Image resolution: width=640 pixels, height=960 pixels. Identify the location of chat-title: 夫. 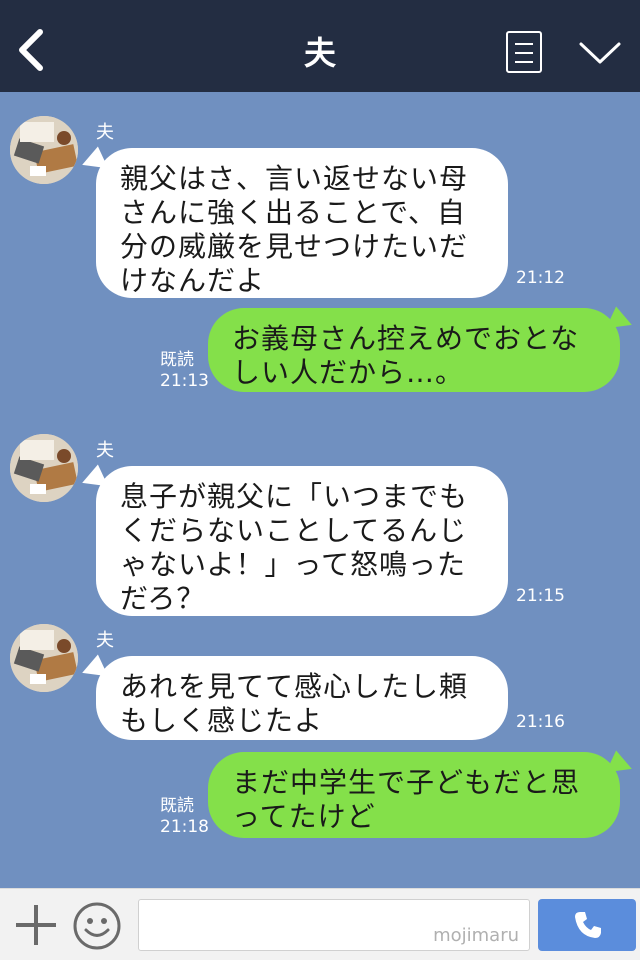
(319, 53).